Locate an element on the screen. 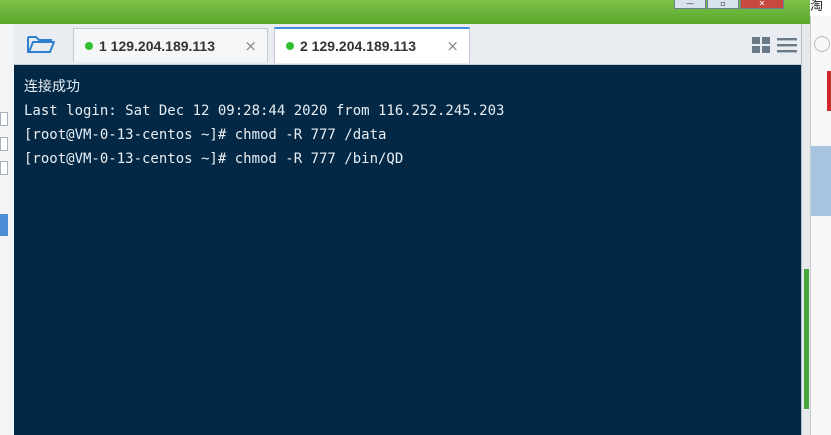 Image resolution: width=831 pixels, height=435 pixels. window-controls: — ▫ ✕ is located at coordinates (729, 5).